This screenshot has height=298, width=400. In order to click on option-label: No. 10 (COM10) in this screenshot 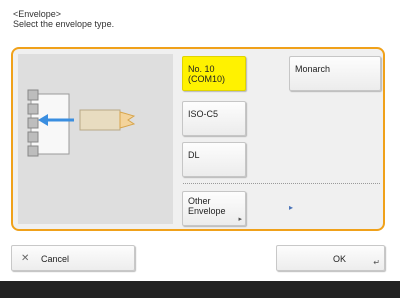, I will do `click(207, 74)`.